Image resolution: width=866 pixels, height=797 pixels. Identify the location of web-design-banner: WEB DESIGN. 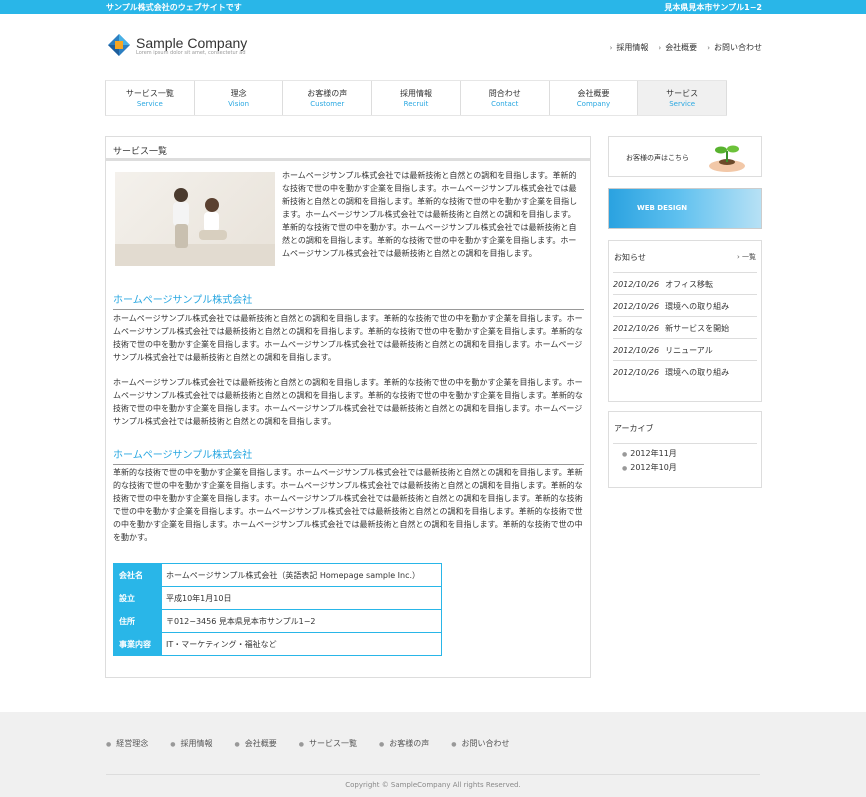
(685, 208).